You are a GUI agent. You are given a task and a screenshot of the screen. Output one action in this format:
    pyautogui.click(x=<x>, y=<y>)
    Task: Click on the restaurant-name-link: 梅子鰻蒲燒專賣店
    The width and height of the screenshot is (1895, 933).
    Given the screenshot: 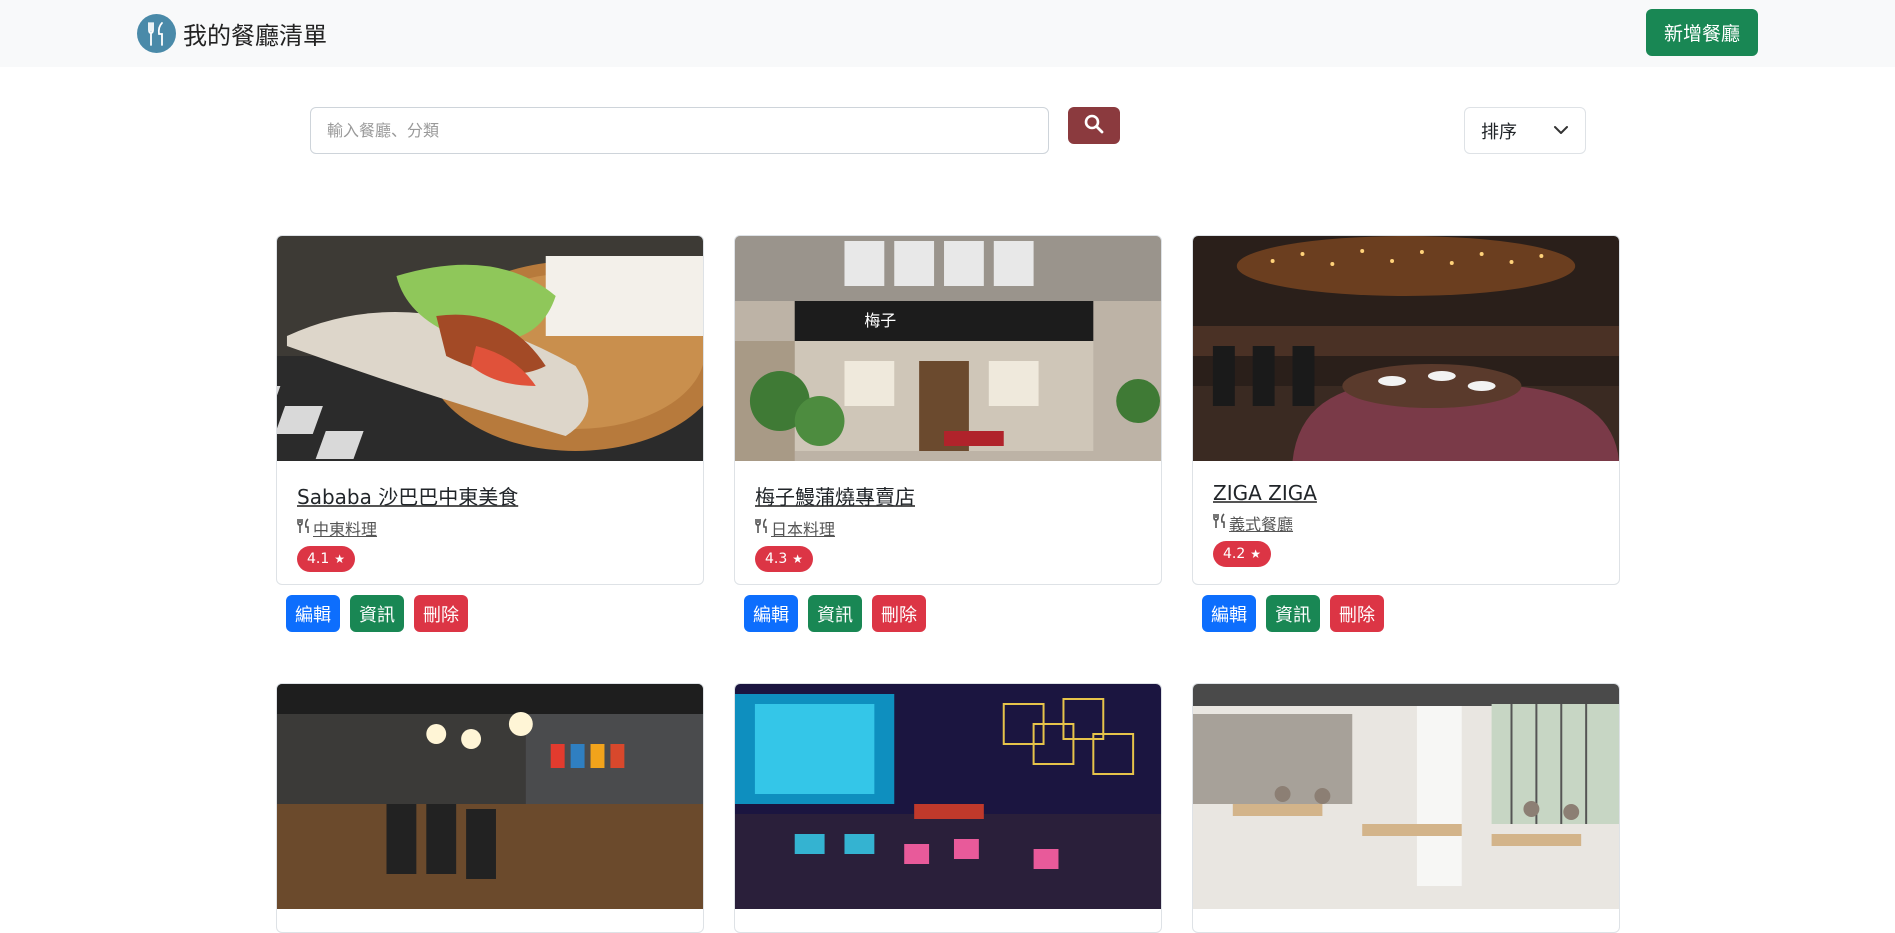 What is the action you would take?
    pyautogui.click(x=948, y=495)
    